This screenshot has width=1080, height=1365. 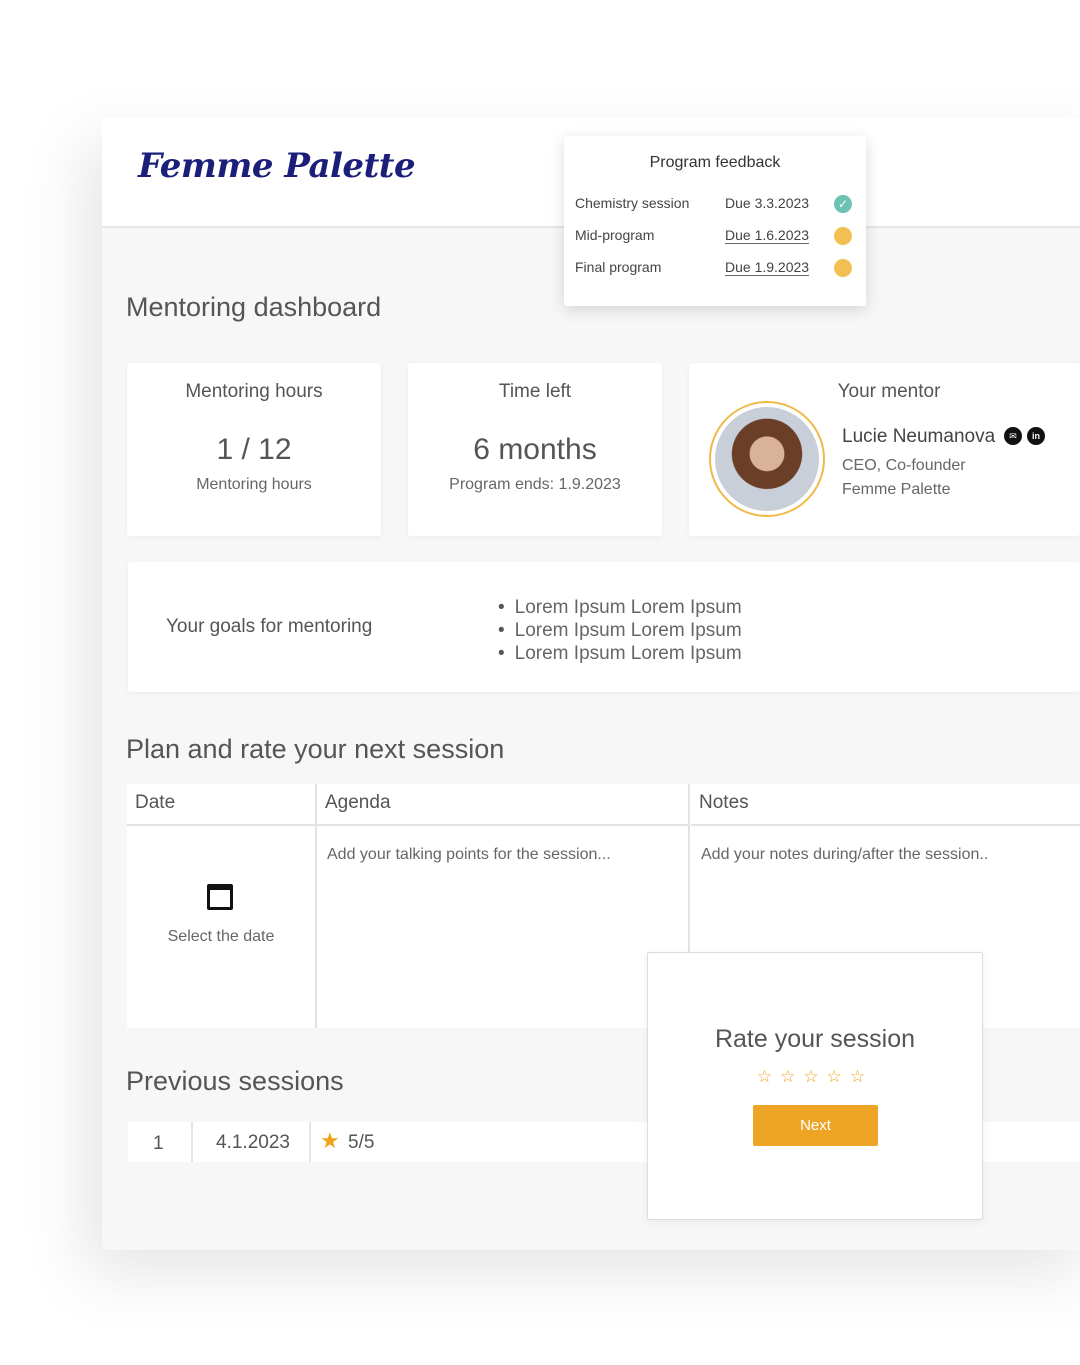 What do you see at coordinates (253, 1142) in the screenshot?
I see `session-date: 4.1.2023` at bounding box center [253, 1142].